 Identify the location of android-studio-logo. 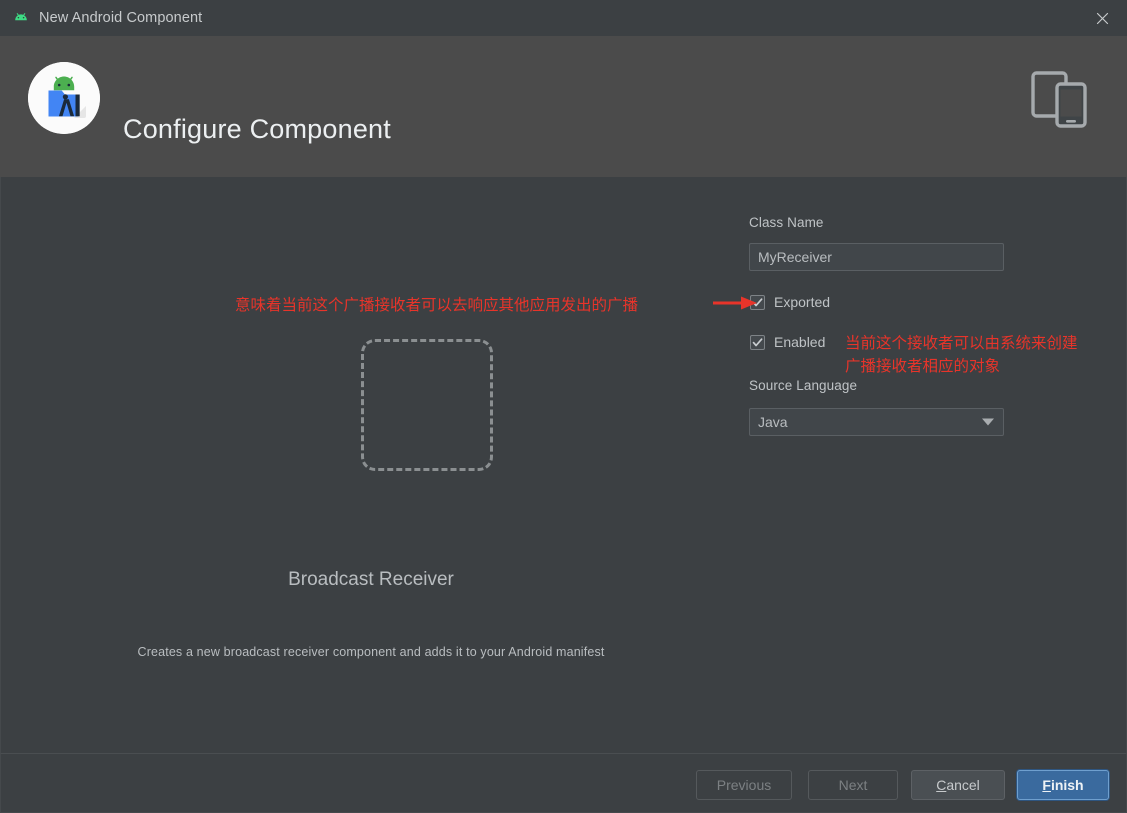
(64, 98).